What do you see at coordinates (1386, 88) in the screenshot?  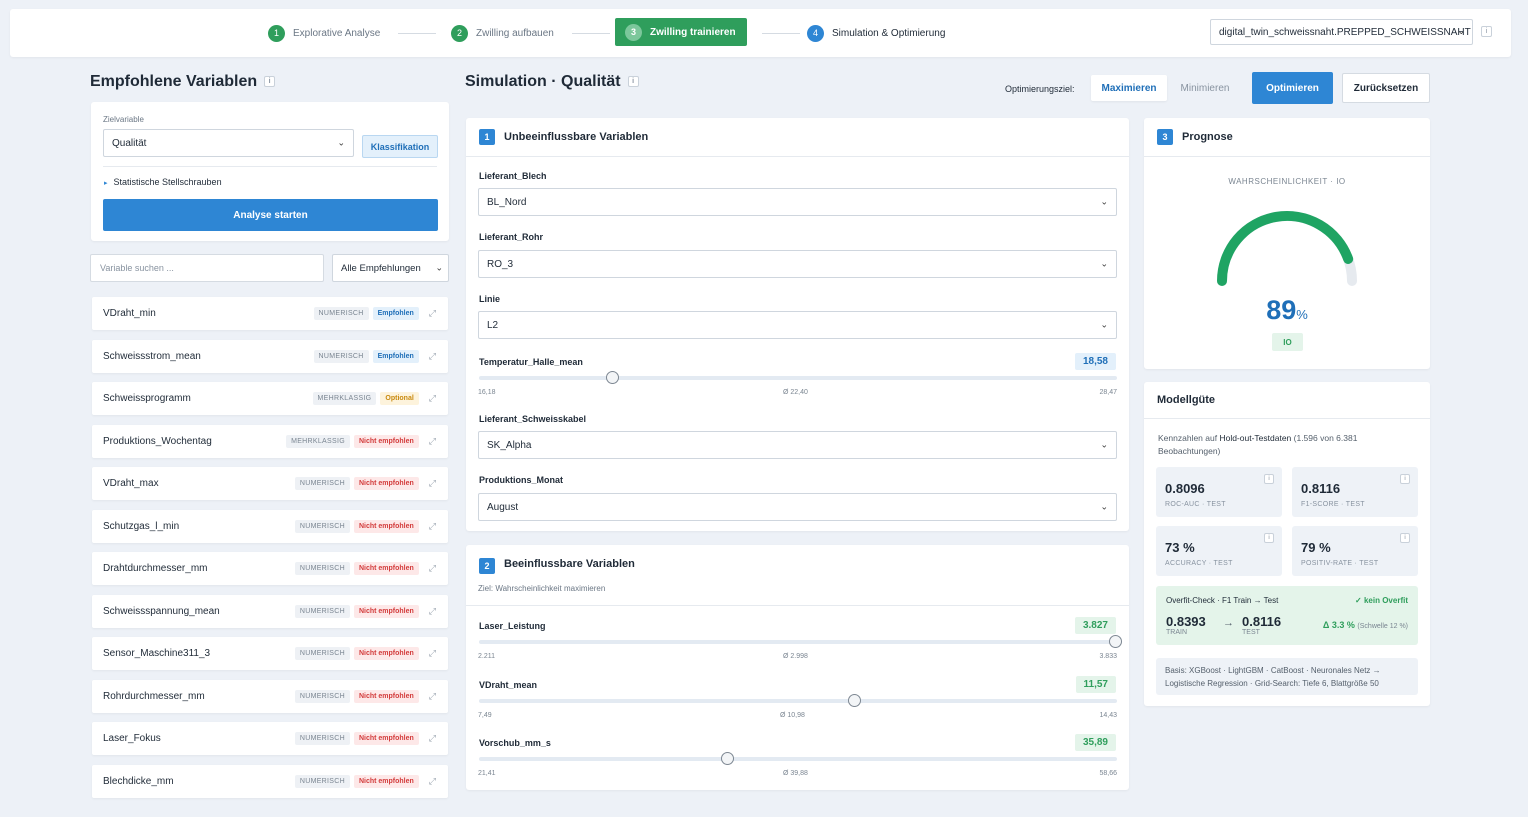 I see `reset-button: Zurücksetzen` at bounding box center [1386, 88].